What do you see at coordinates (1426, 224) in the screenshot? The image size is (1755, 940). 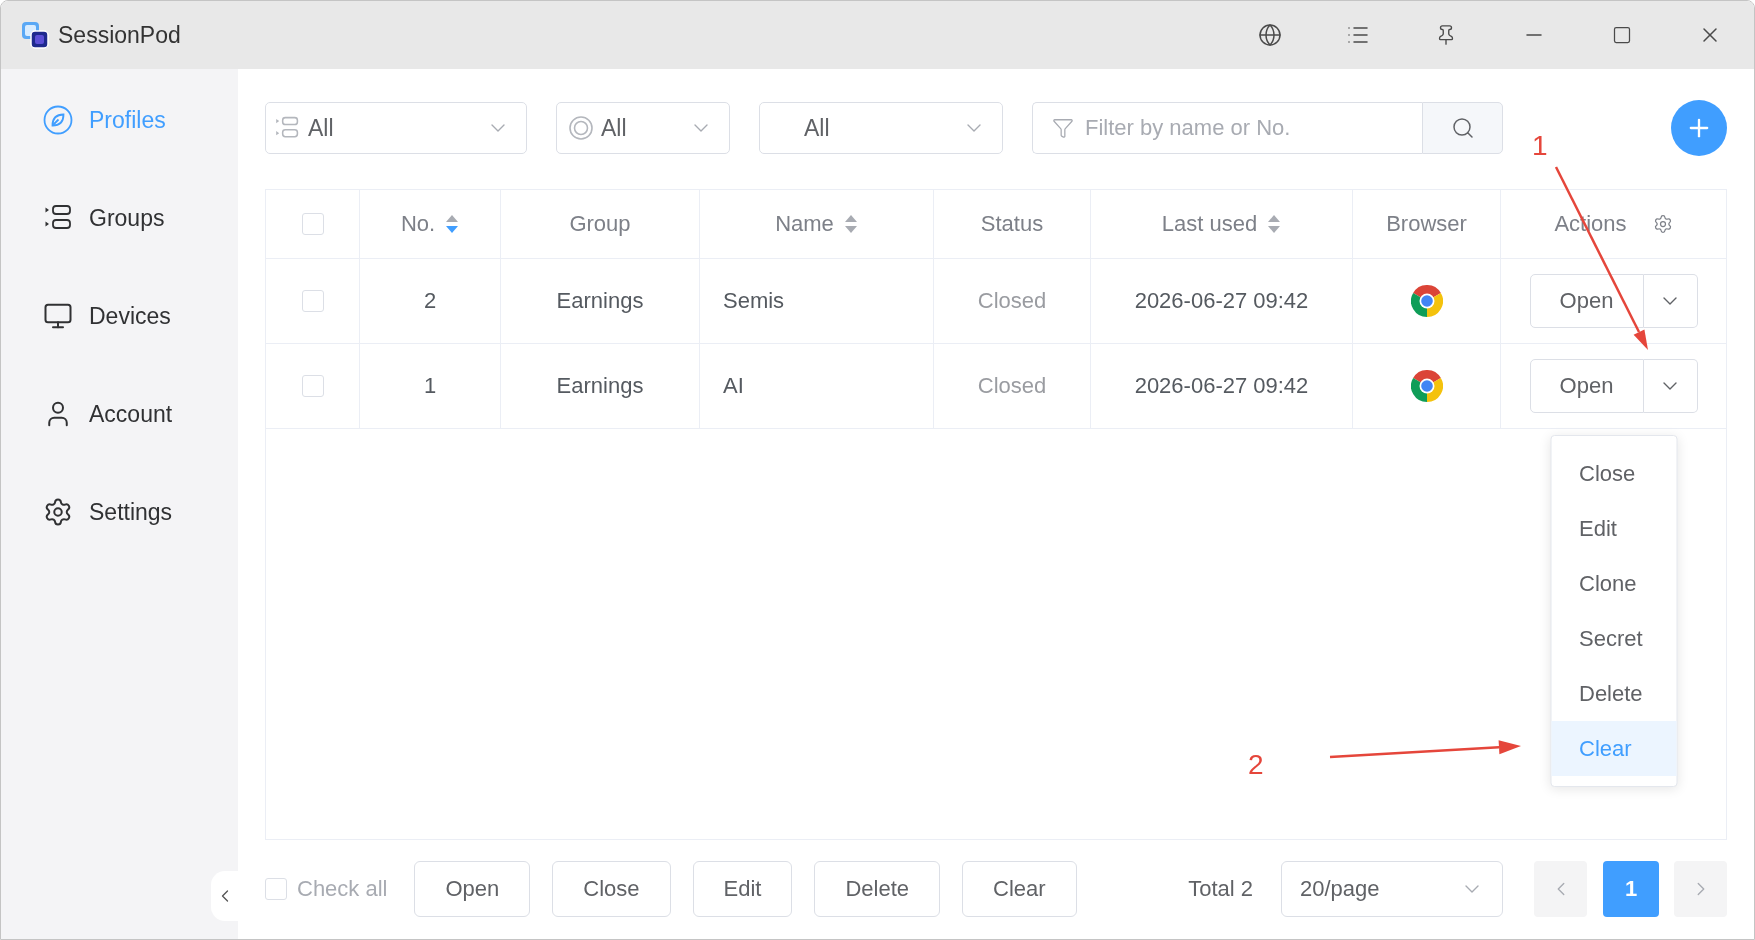 I see `column-header: Browser` at bounding box center [1426, 224].